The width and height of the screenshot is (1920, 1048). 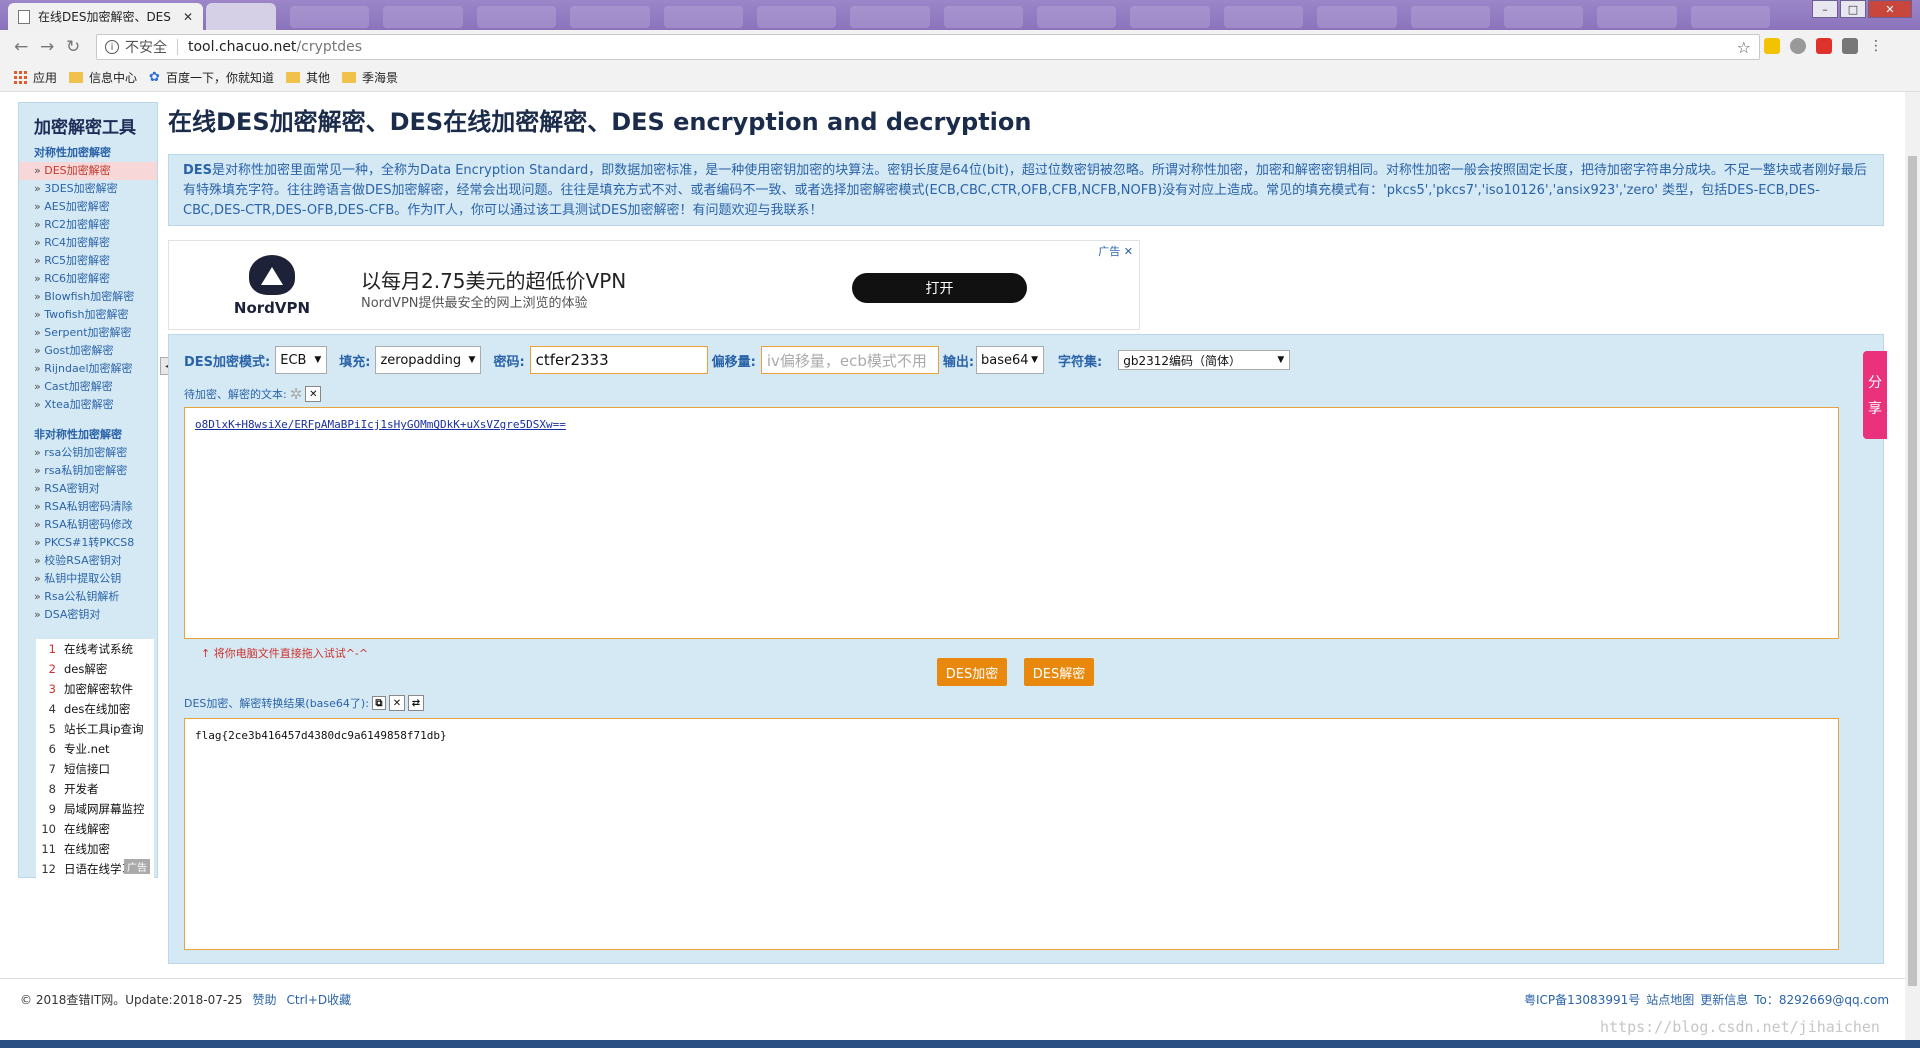 I want to click on sidebar-item: 私钥中提取公钥, so click(x=88, y=579).